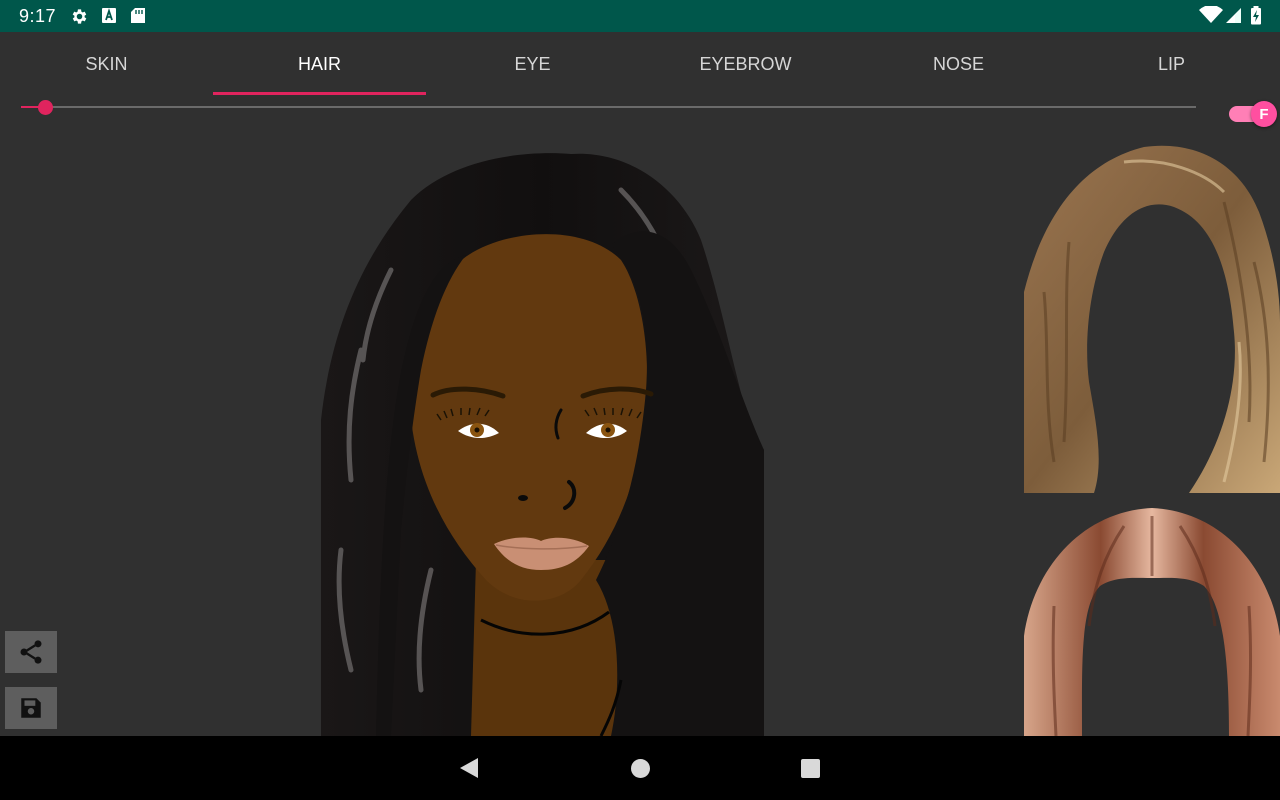 This screenshot has height=800, width=1280. Describe the element at coordinates (79, 16) in the screenshot. I see `gear-icon` at that location.